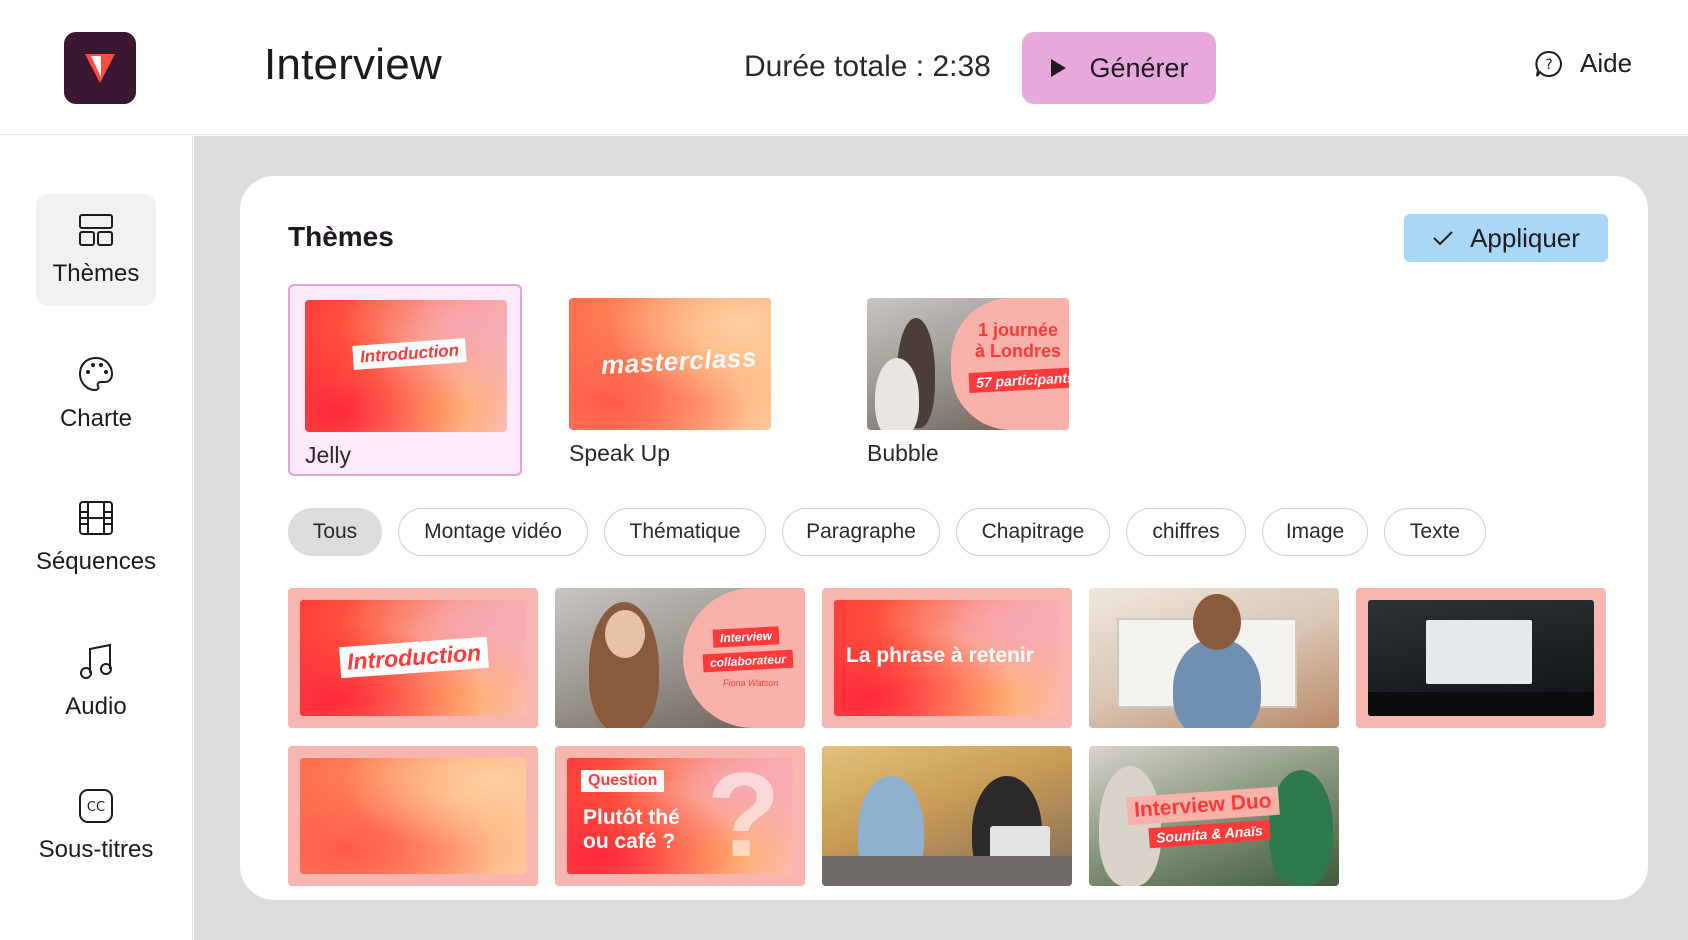  Describe the element at coordinates (861, 532) in the screenshot. I see `filter-chip-paragraphe: Paragraphe` at that location.